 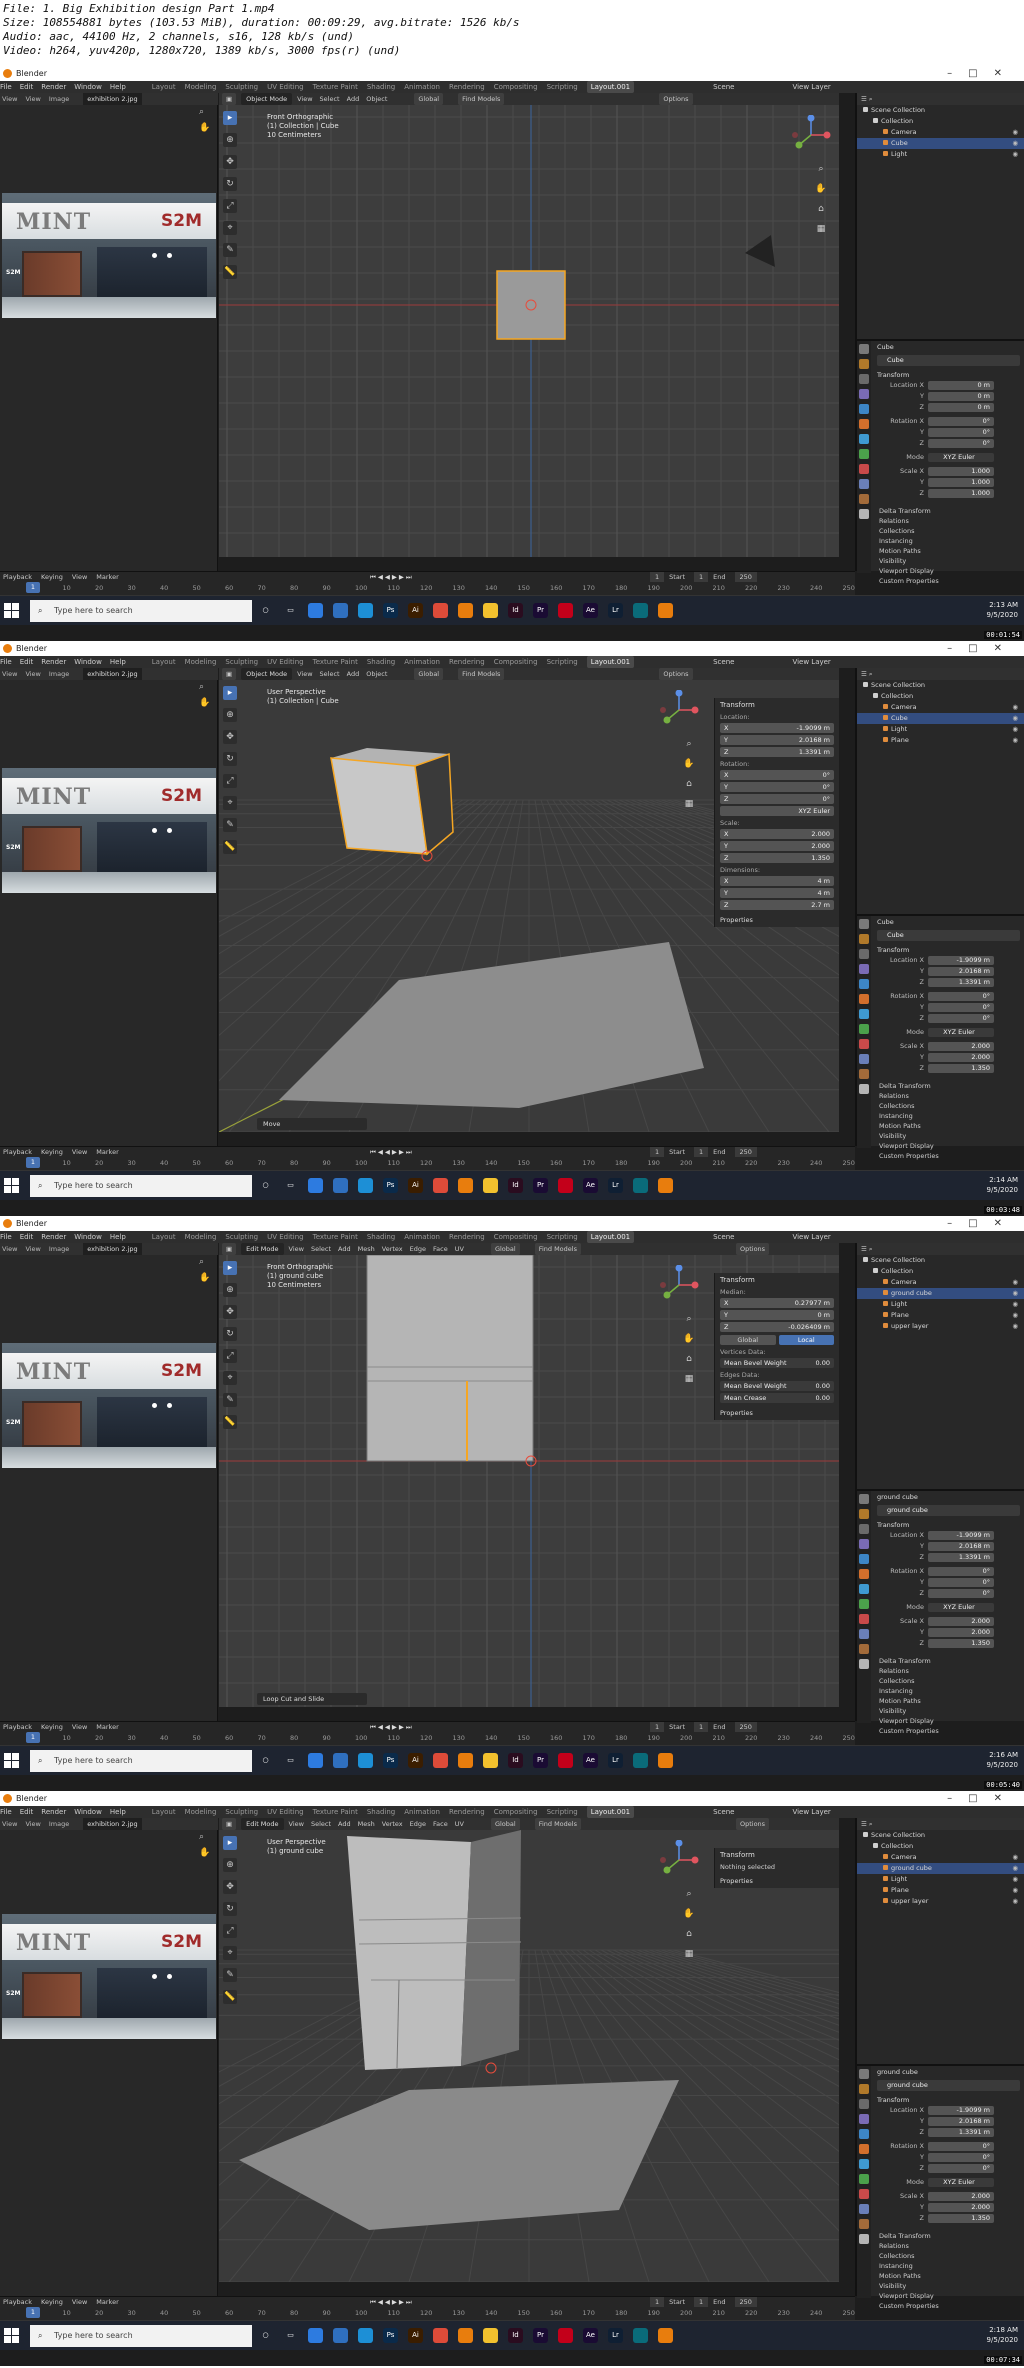 I want to click on photoshop-icon: Ps, so click(x=390, y=1185).